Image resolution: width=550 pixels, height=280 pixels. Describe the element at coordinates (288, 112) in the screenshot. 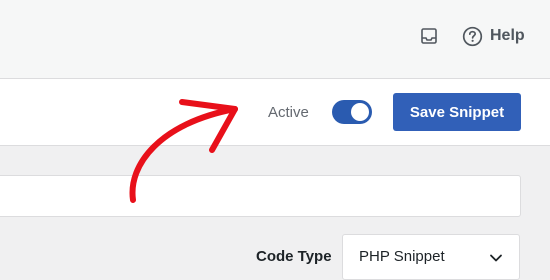

I see `active-label: Active` at that location.